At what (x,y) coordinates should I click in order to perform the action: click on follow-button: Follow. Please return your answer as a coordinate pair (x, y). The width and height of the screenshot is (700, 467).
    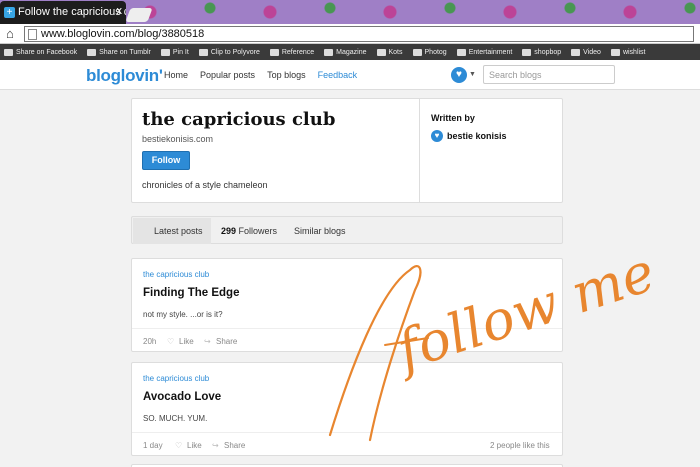
    Looking at the image, I should click on (166, 160).